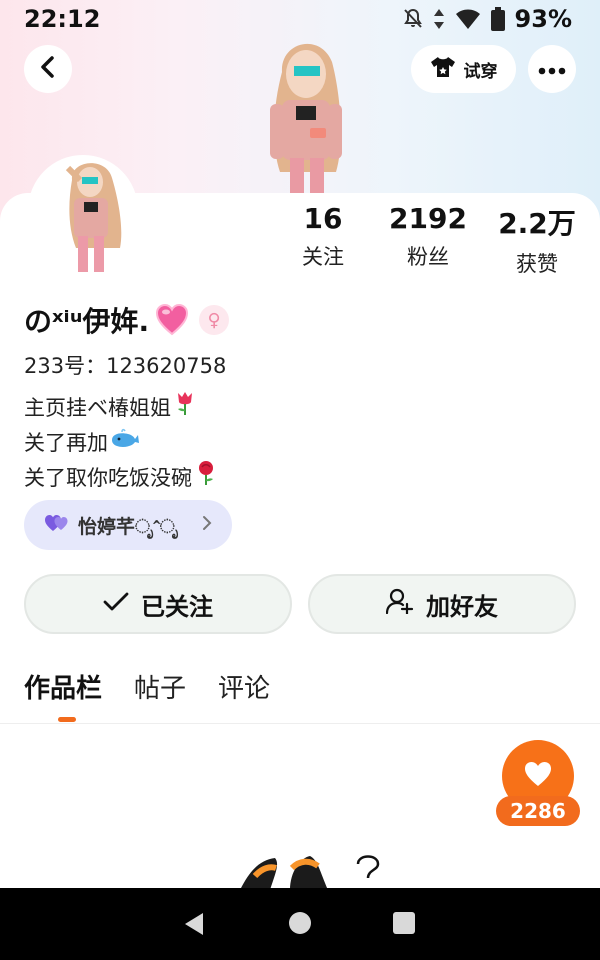  I want to click on battery-percentage: 93%, so click(543, 19).